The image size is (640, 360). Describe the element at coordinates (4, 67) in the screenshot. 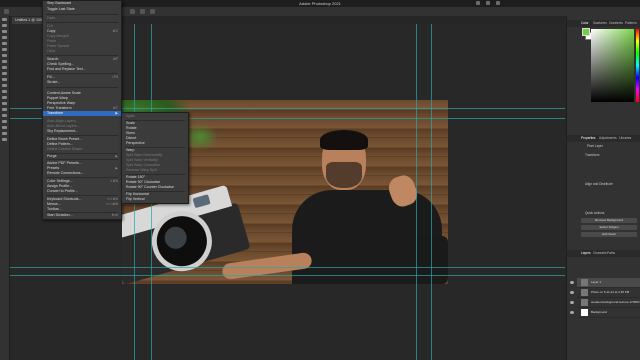

I see `brush-tool-icon` at that location.